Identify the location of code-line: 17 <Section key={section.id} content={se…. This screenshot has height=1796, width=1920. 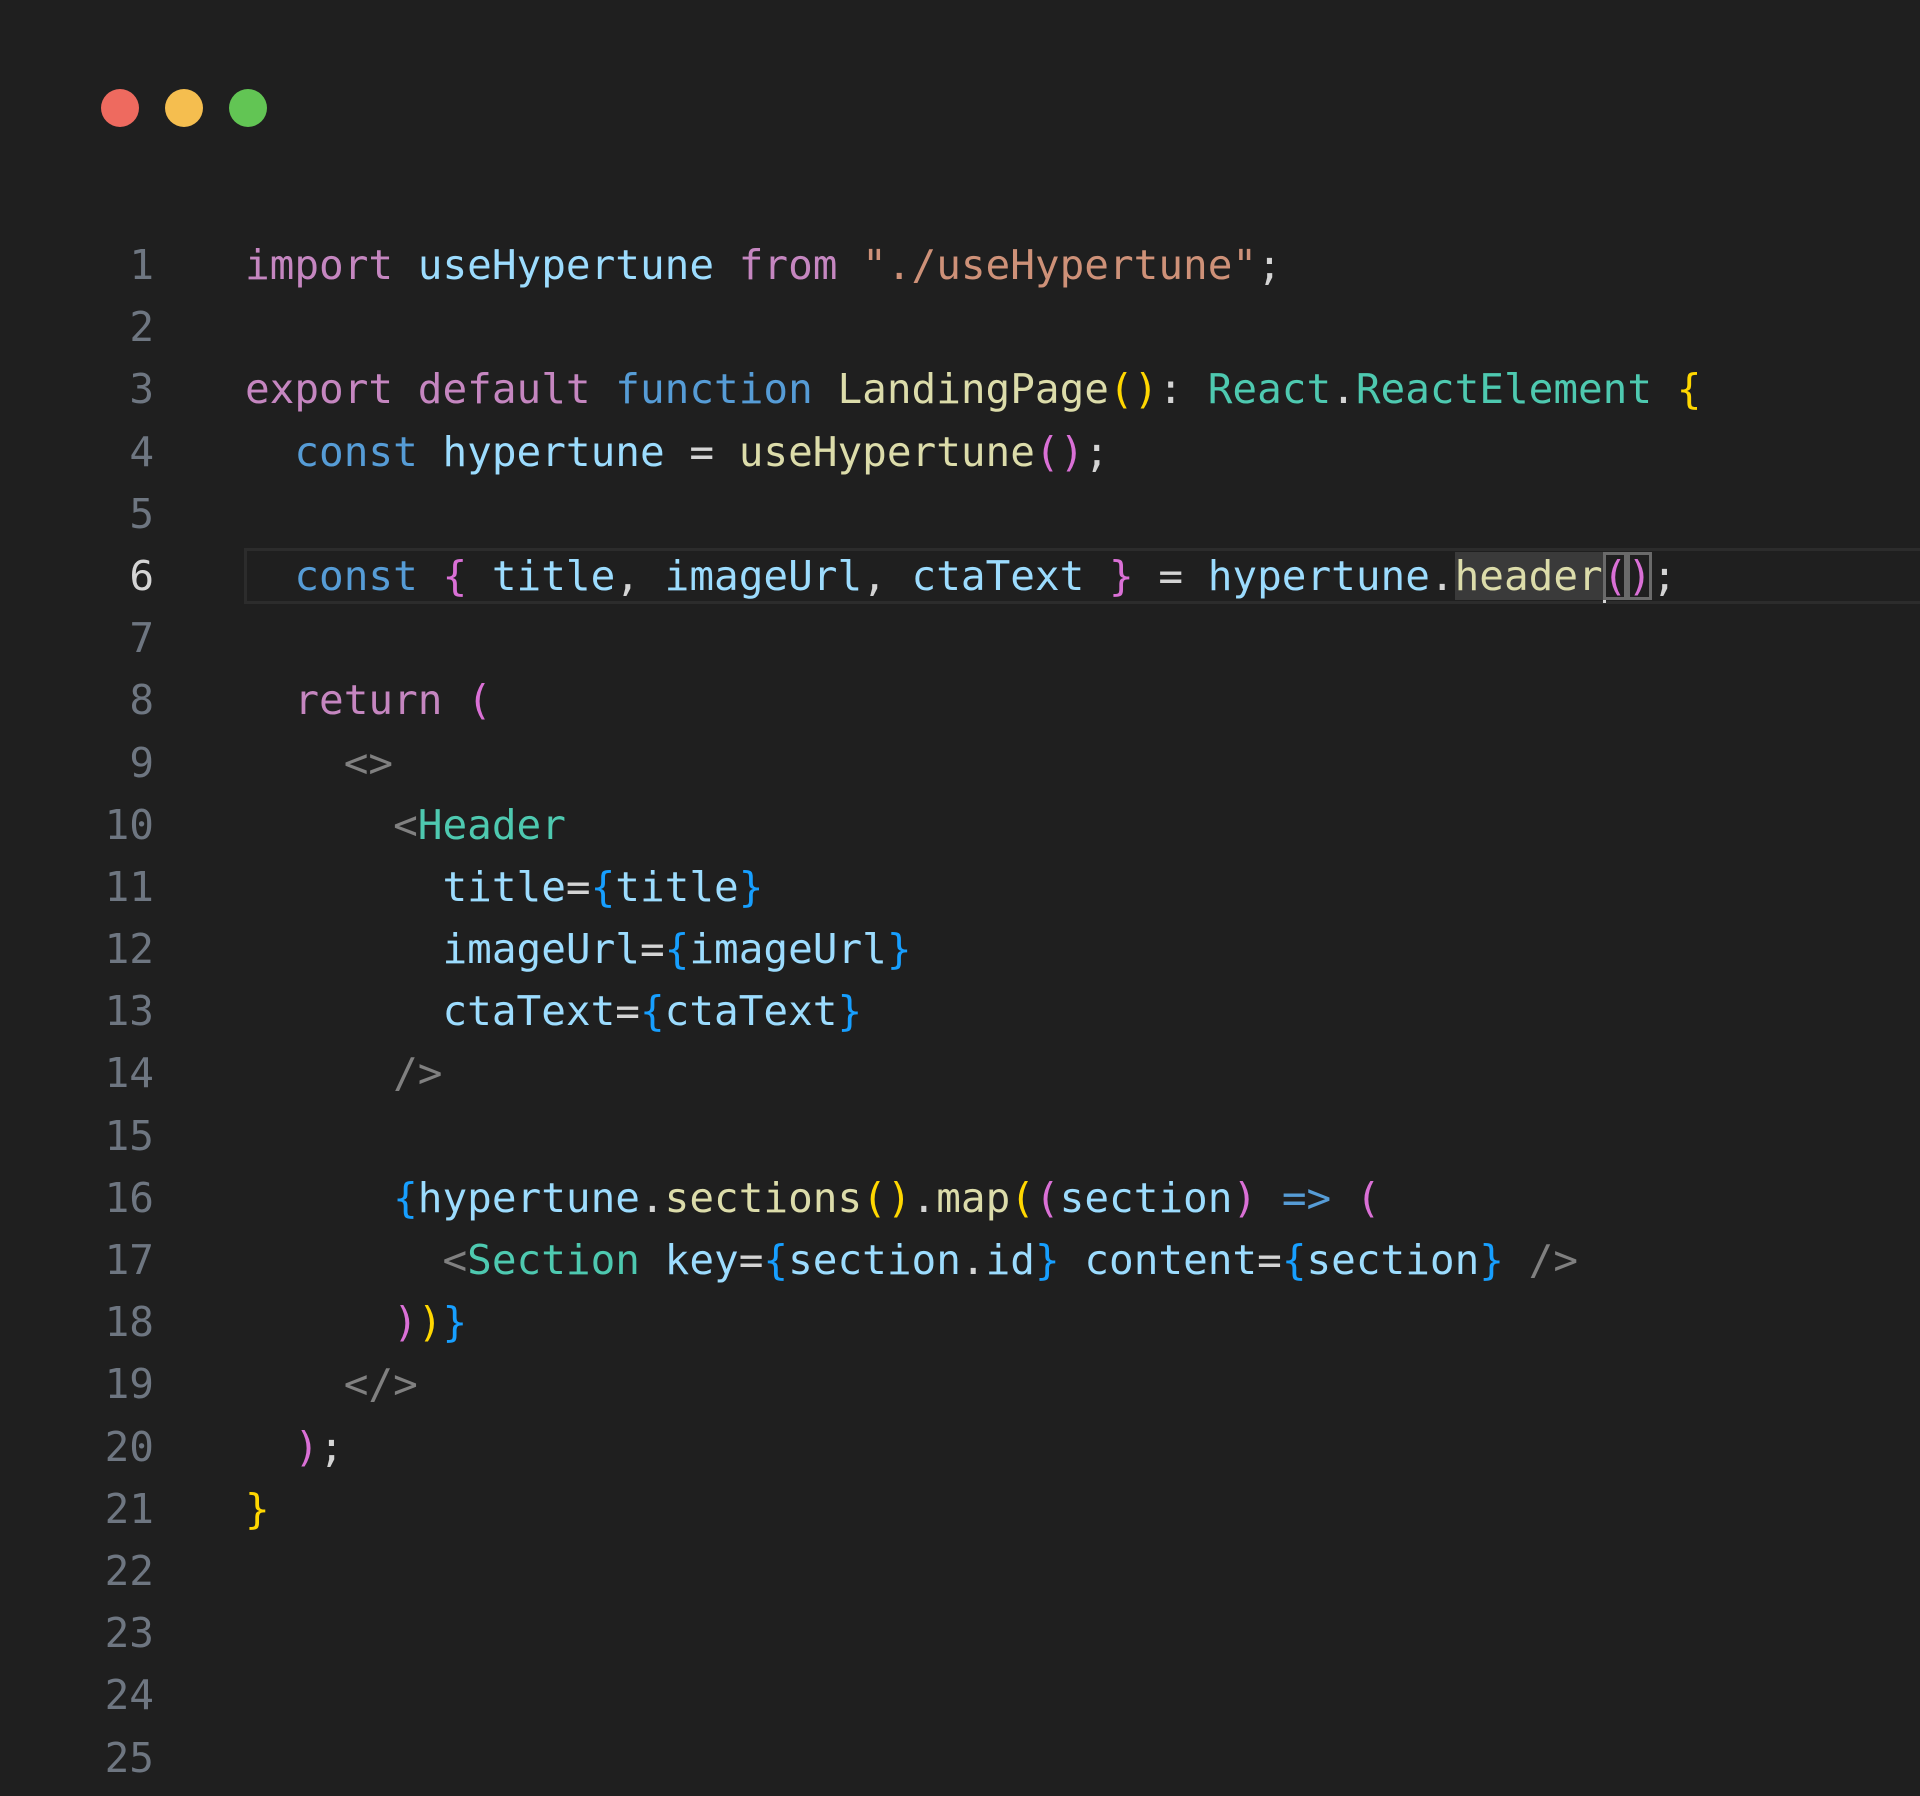
(960, 1260).